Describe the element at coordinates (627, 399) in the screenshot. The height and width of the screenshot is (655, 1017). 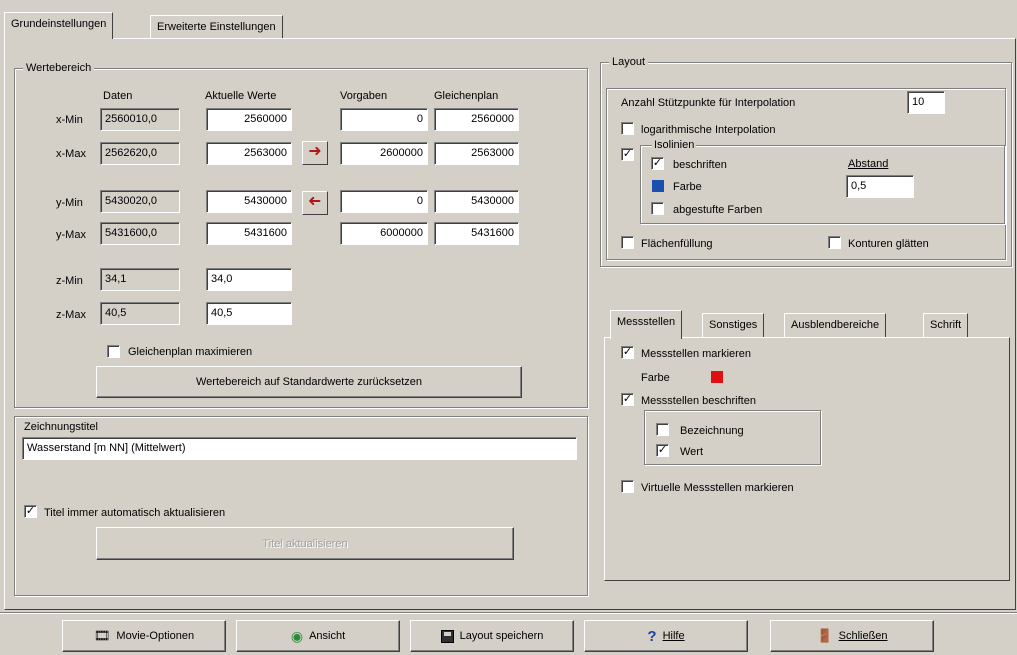
I see `messstellen-beschriften-checkbox: ✓` at that location.